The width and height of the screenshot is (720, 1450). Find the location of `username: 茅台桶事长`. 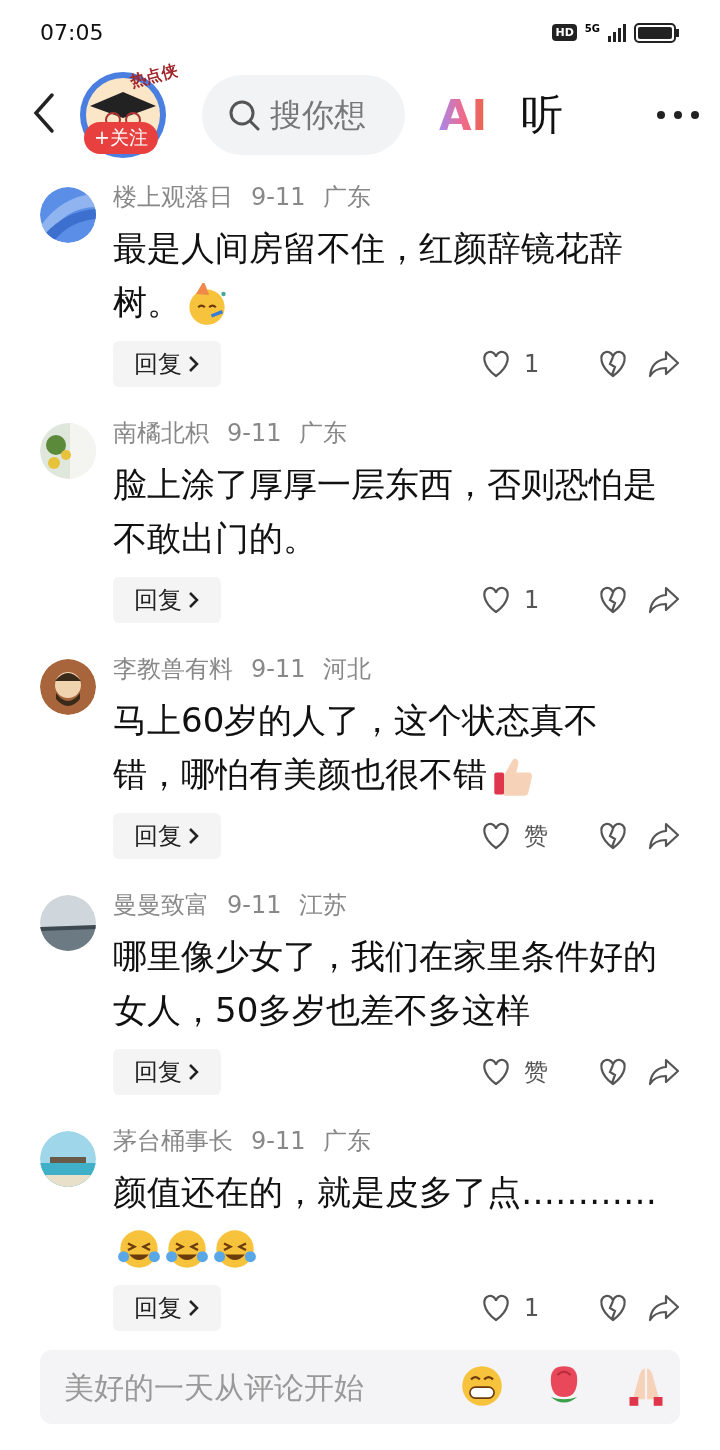

username: 茅台桶事长 is located at coordinates (173, 1141).